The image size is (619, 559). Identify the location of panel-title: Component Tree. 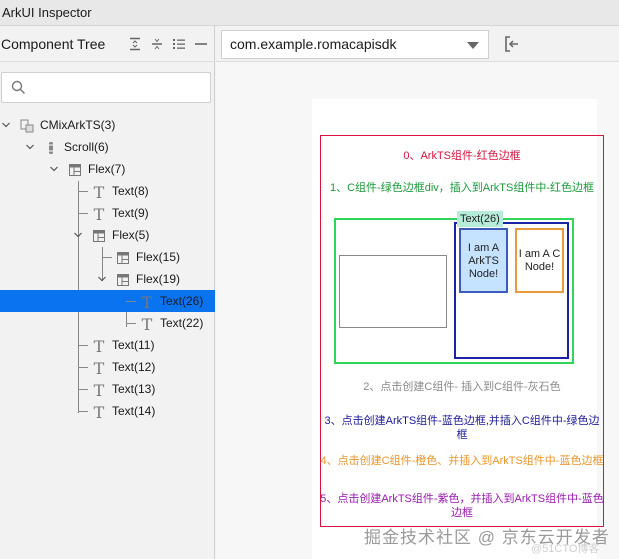
(53, 43).